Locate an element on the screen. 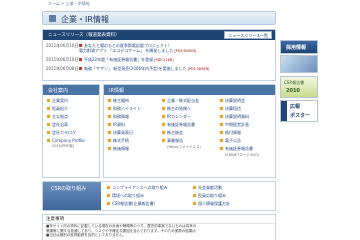 This screenshot has width=360, height=240. pdf-tag: [PDF:600KB] is located at coordinates (185, 51).